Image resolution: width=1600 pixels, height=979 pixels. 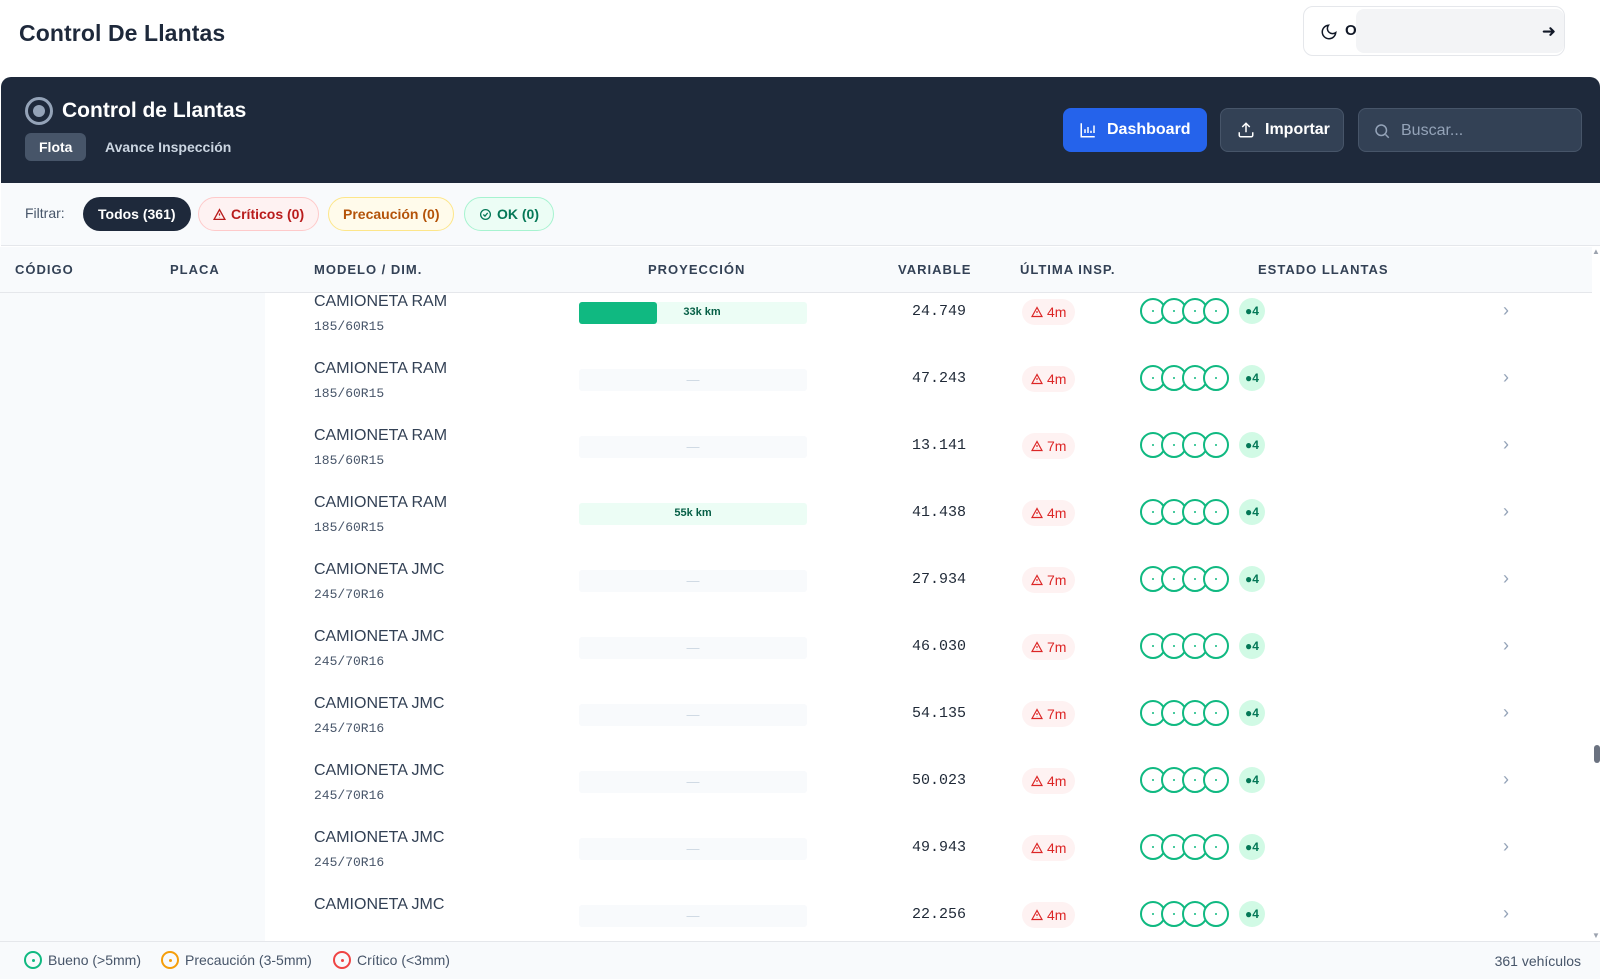 I want to click on table-row: CAMIONETA RAM 185/60R15 33k km 24.749 4m ●4 ›, so click(x=928, y=324).